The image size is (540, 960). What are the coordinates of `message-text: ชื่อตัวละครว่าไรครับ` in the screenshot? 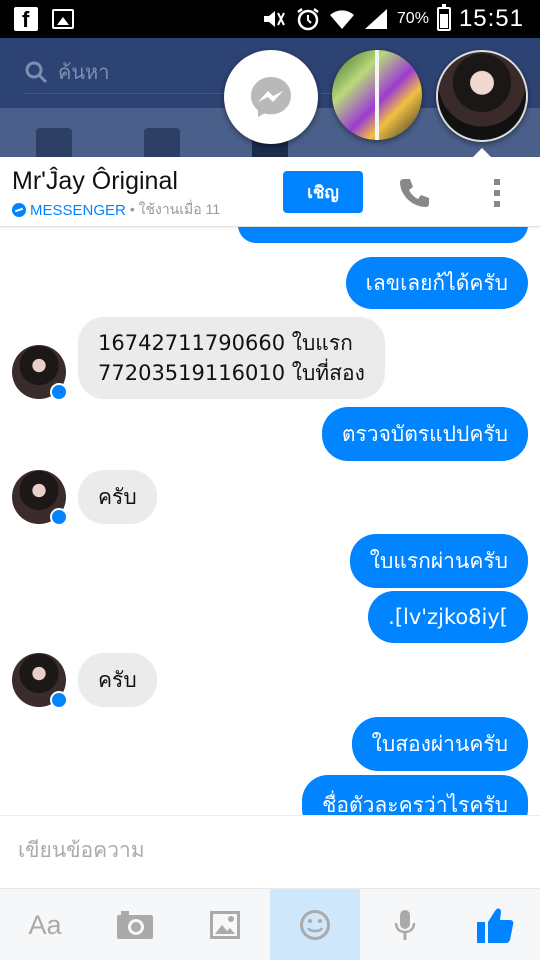 It's located at (415, 804).